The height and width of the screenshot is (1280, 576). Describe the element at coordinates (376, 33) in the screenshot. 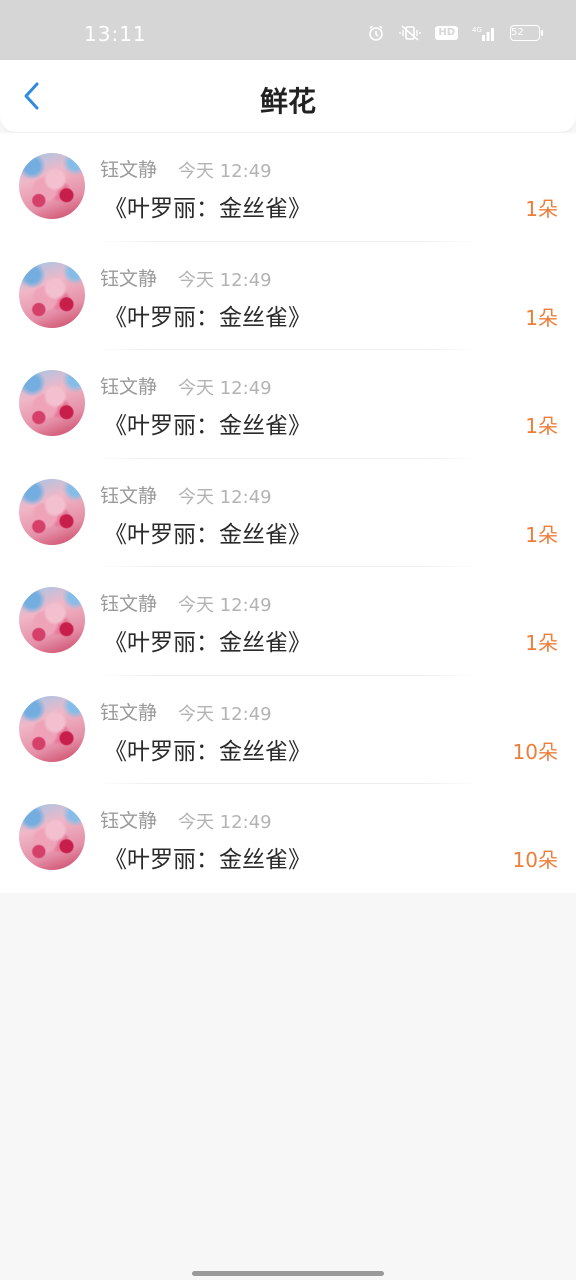

I see `alarm-icon` at that location.